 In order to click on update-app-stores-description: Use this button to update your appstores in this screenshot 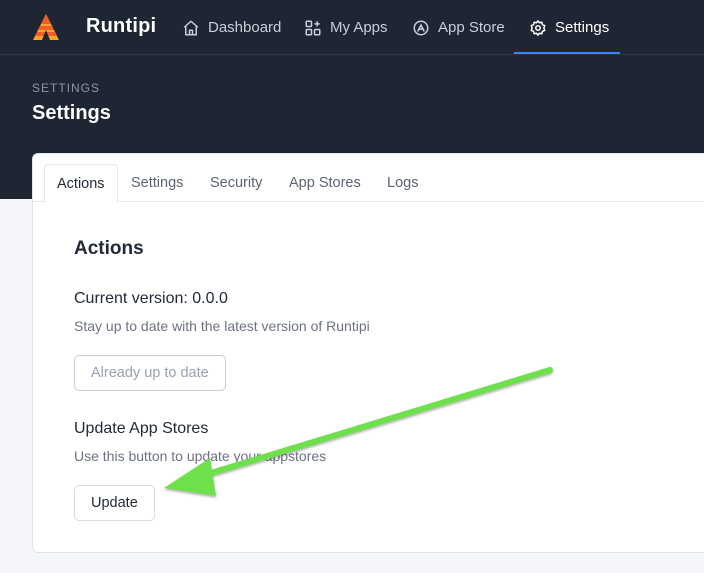, I will do `click(200, 456)`.